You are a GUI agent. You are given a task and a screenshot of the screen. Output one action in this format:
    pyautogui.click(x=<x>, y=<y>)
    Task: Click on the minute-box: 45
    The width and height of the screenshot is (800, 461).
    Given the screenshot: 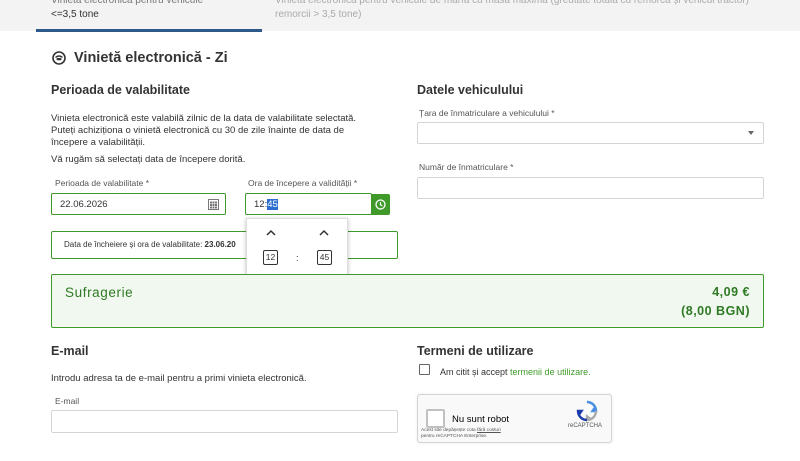 What is the action you would take?
    pyautogui.click(x=324, y=257)
    